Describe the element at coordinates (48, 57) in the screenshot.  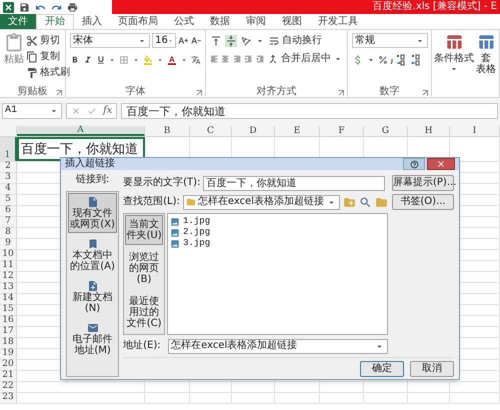
I see `copy-button: 复制` at that location.